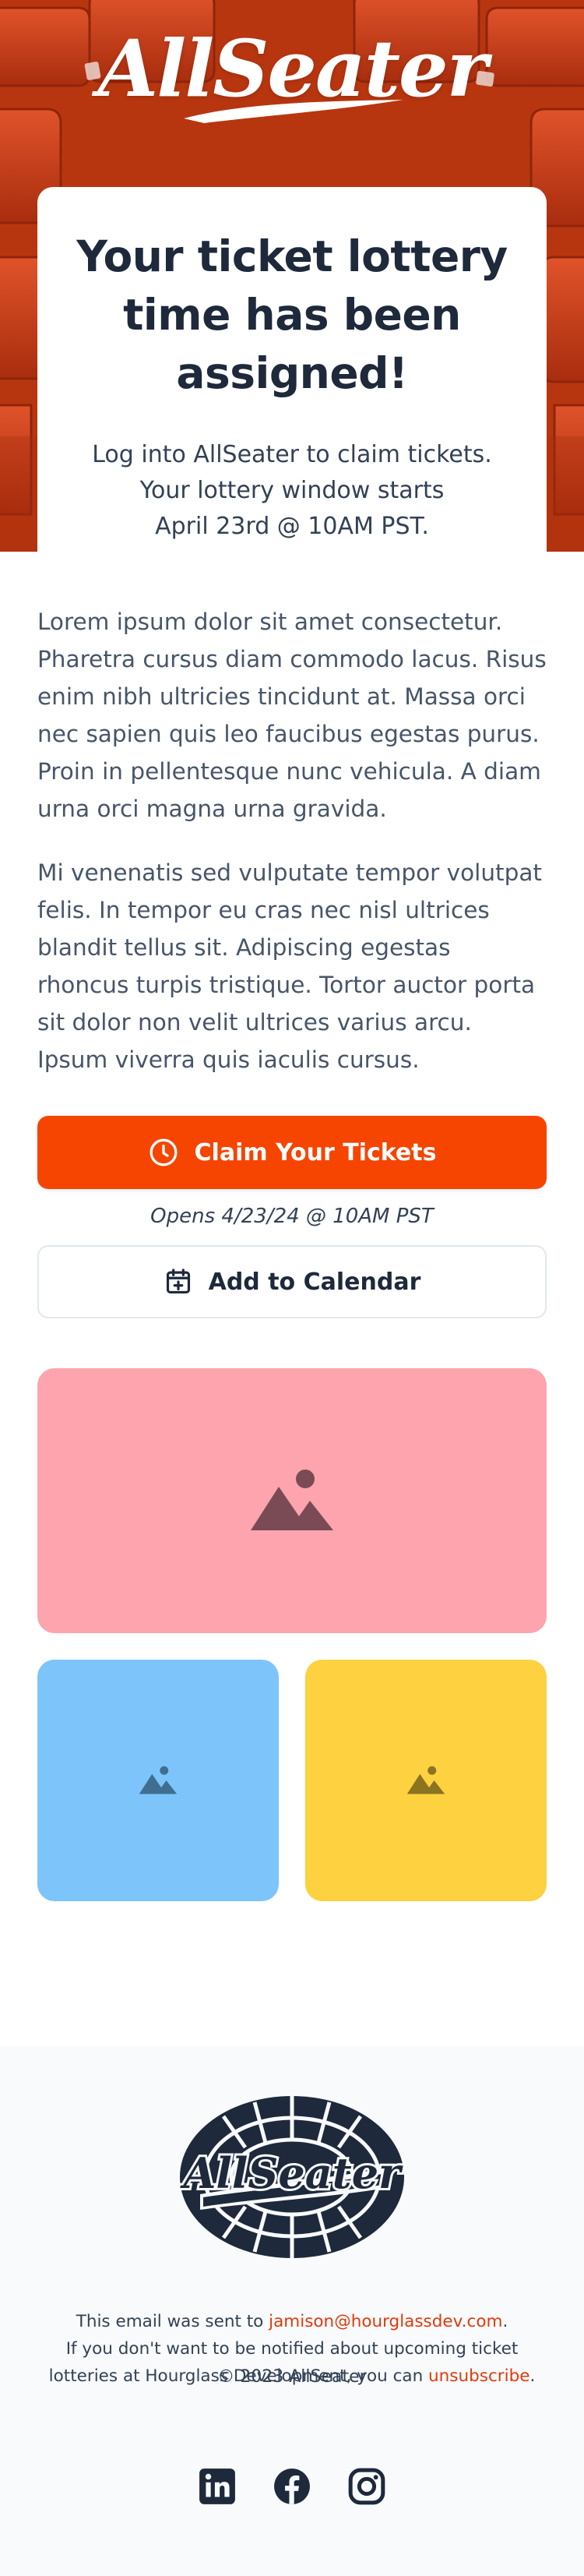  What do you see at coordinates (315, 1152) in the screenshot?
I see `claim-tickets-label: Claim Your Tickets` at bounding box center [315, 1152].